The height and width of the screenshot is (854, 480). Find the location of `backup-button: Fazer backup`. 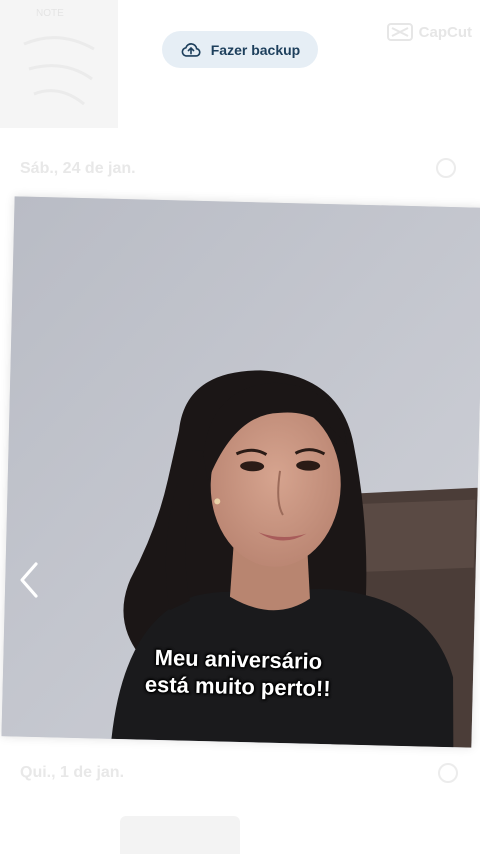

backup-button: Fazer backup is located at coordinates (240, 49).